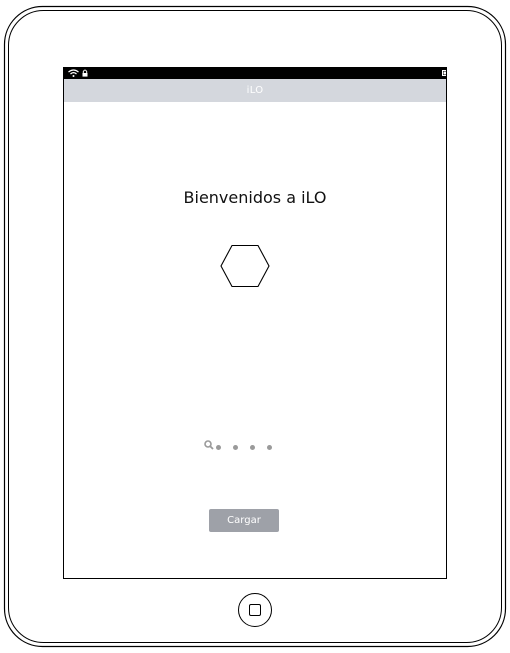 This screenshot has height=653, width=510. I want to click on home-button, so click(255, 610).